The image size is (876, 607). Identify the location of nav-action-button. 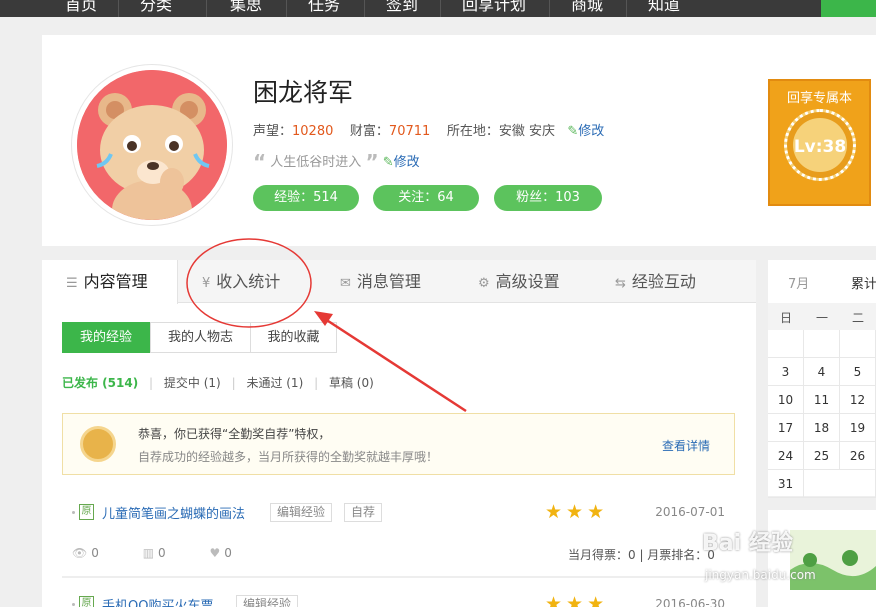
(848, 8).